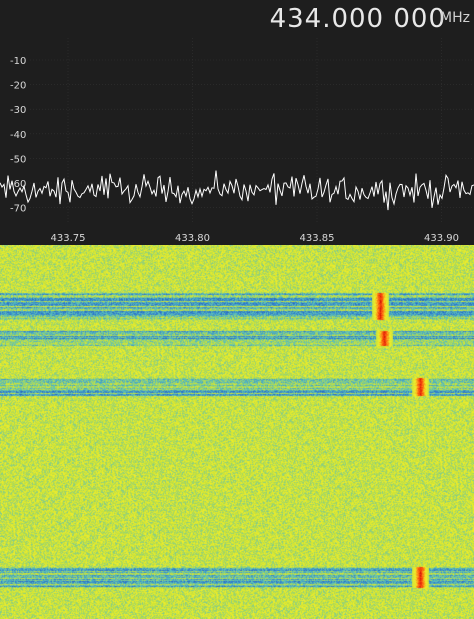 The height and width of the screenshot is (619, 474). I want to click on freq-tick-label: 433.80, so click(192, 238).